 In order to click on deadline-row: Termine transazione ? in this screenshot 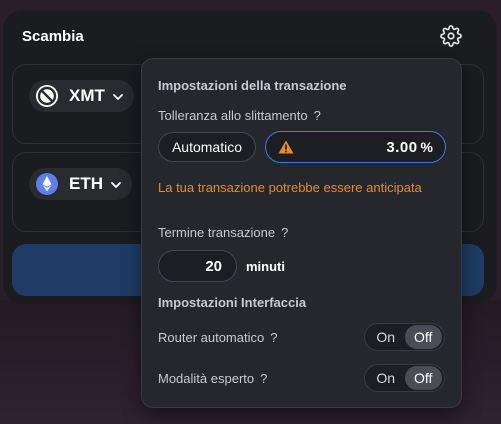, I will do `click(223, 232)`.